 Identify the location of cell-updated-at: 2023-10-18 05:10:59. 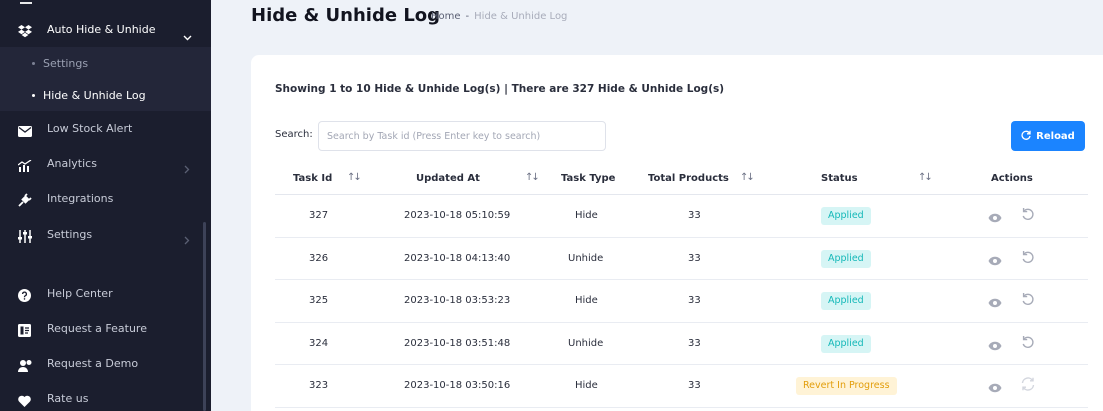
(457, 215).